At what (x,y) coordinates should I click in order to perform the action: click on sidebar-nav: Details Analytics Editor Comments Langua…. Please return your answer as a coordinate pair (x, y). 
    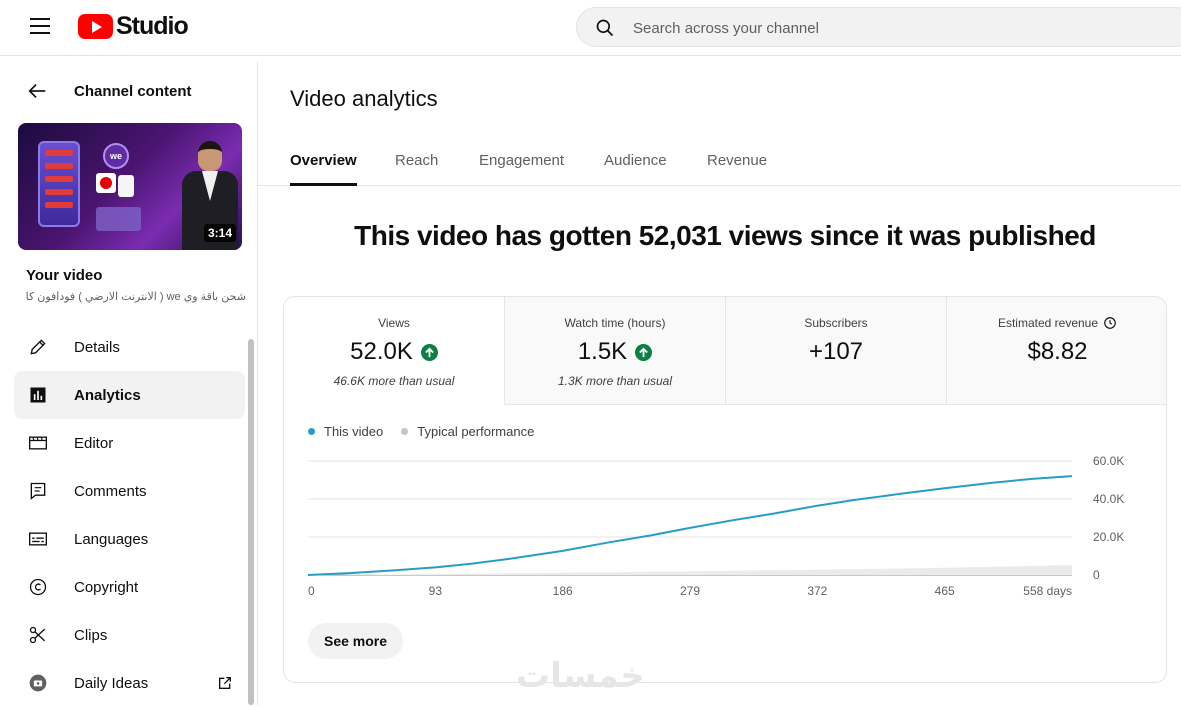
    Looking at the image, I should click on (129, 515).